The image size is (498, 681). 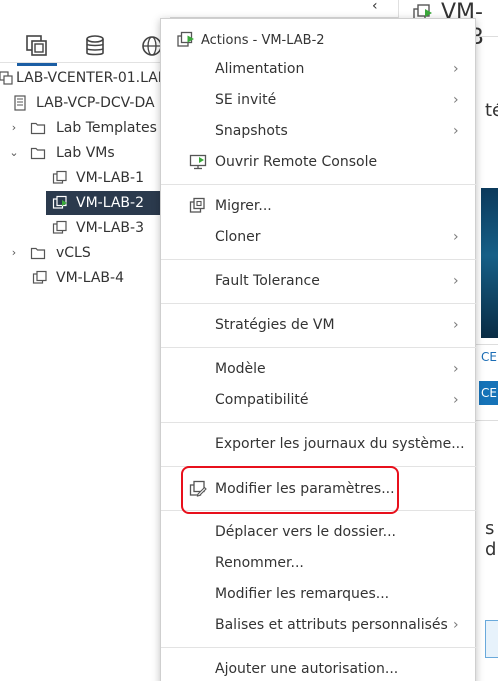 I want to click on tree-item-label: vCLS, so click(x=73, y=253).